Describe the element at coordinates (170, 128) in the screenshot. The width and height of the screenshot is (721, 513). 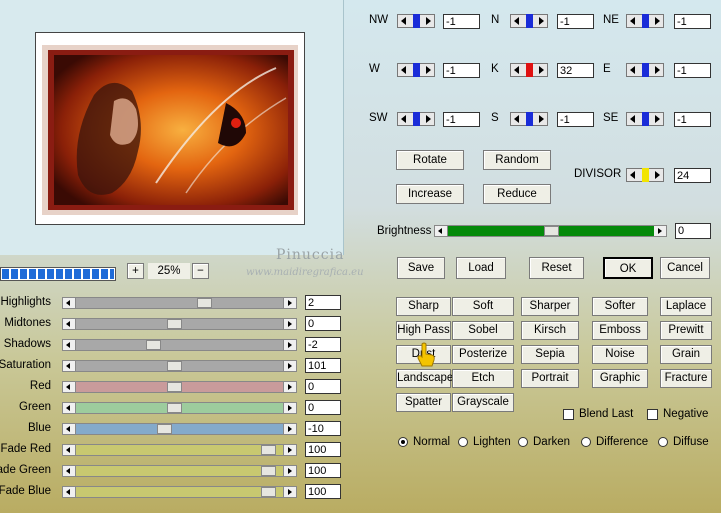
I see `preview-image` at that location.